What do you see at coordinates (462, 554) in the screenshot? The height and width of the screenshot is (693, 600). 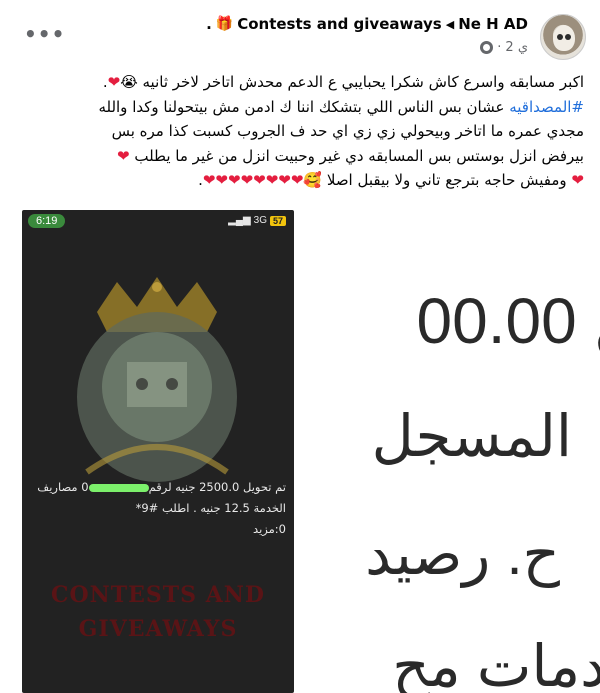 I see `zoomed-text-line: ح. رصيد` at bounding box center [462, 554].